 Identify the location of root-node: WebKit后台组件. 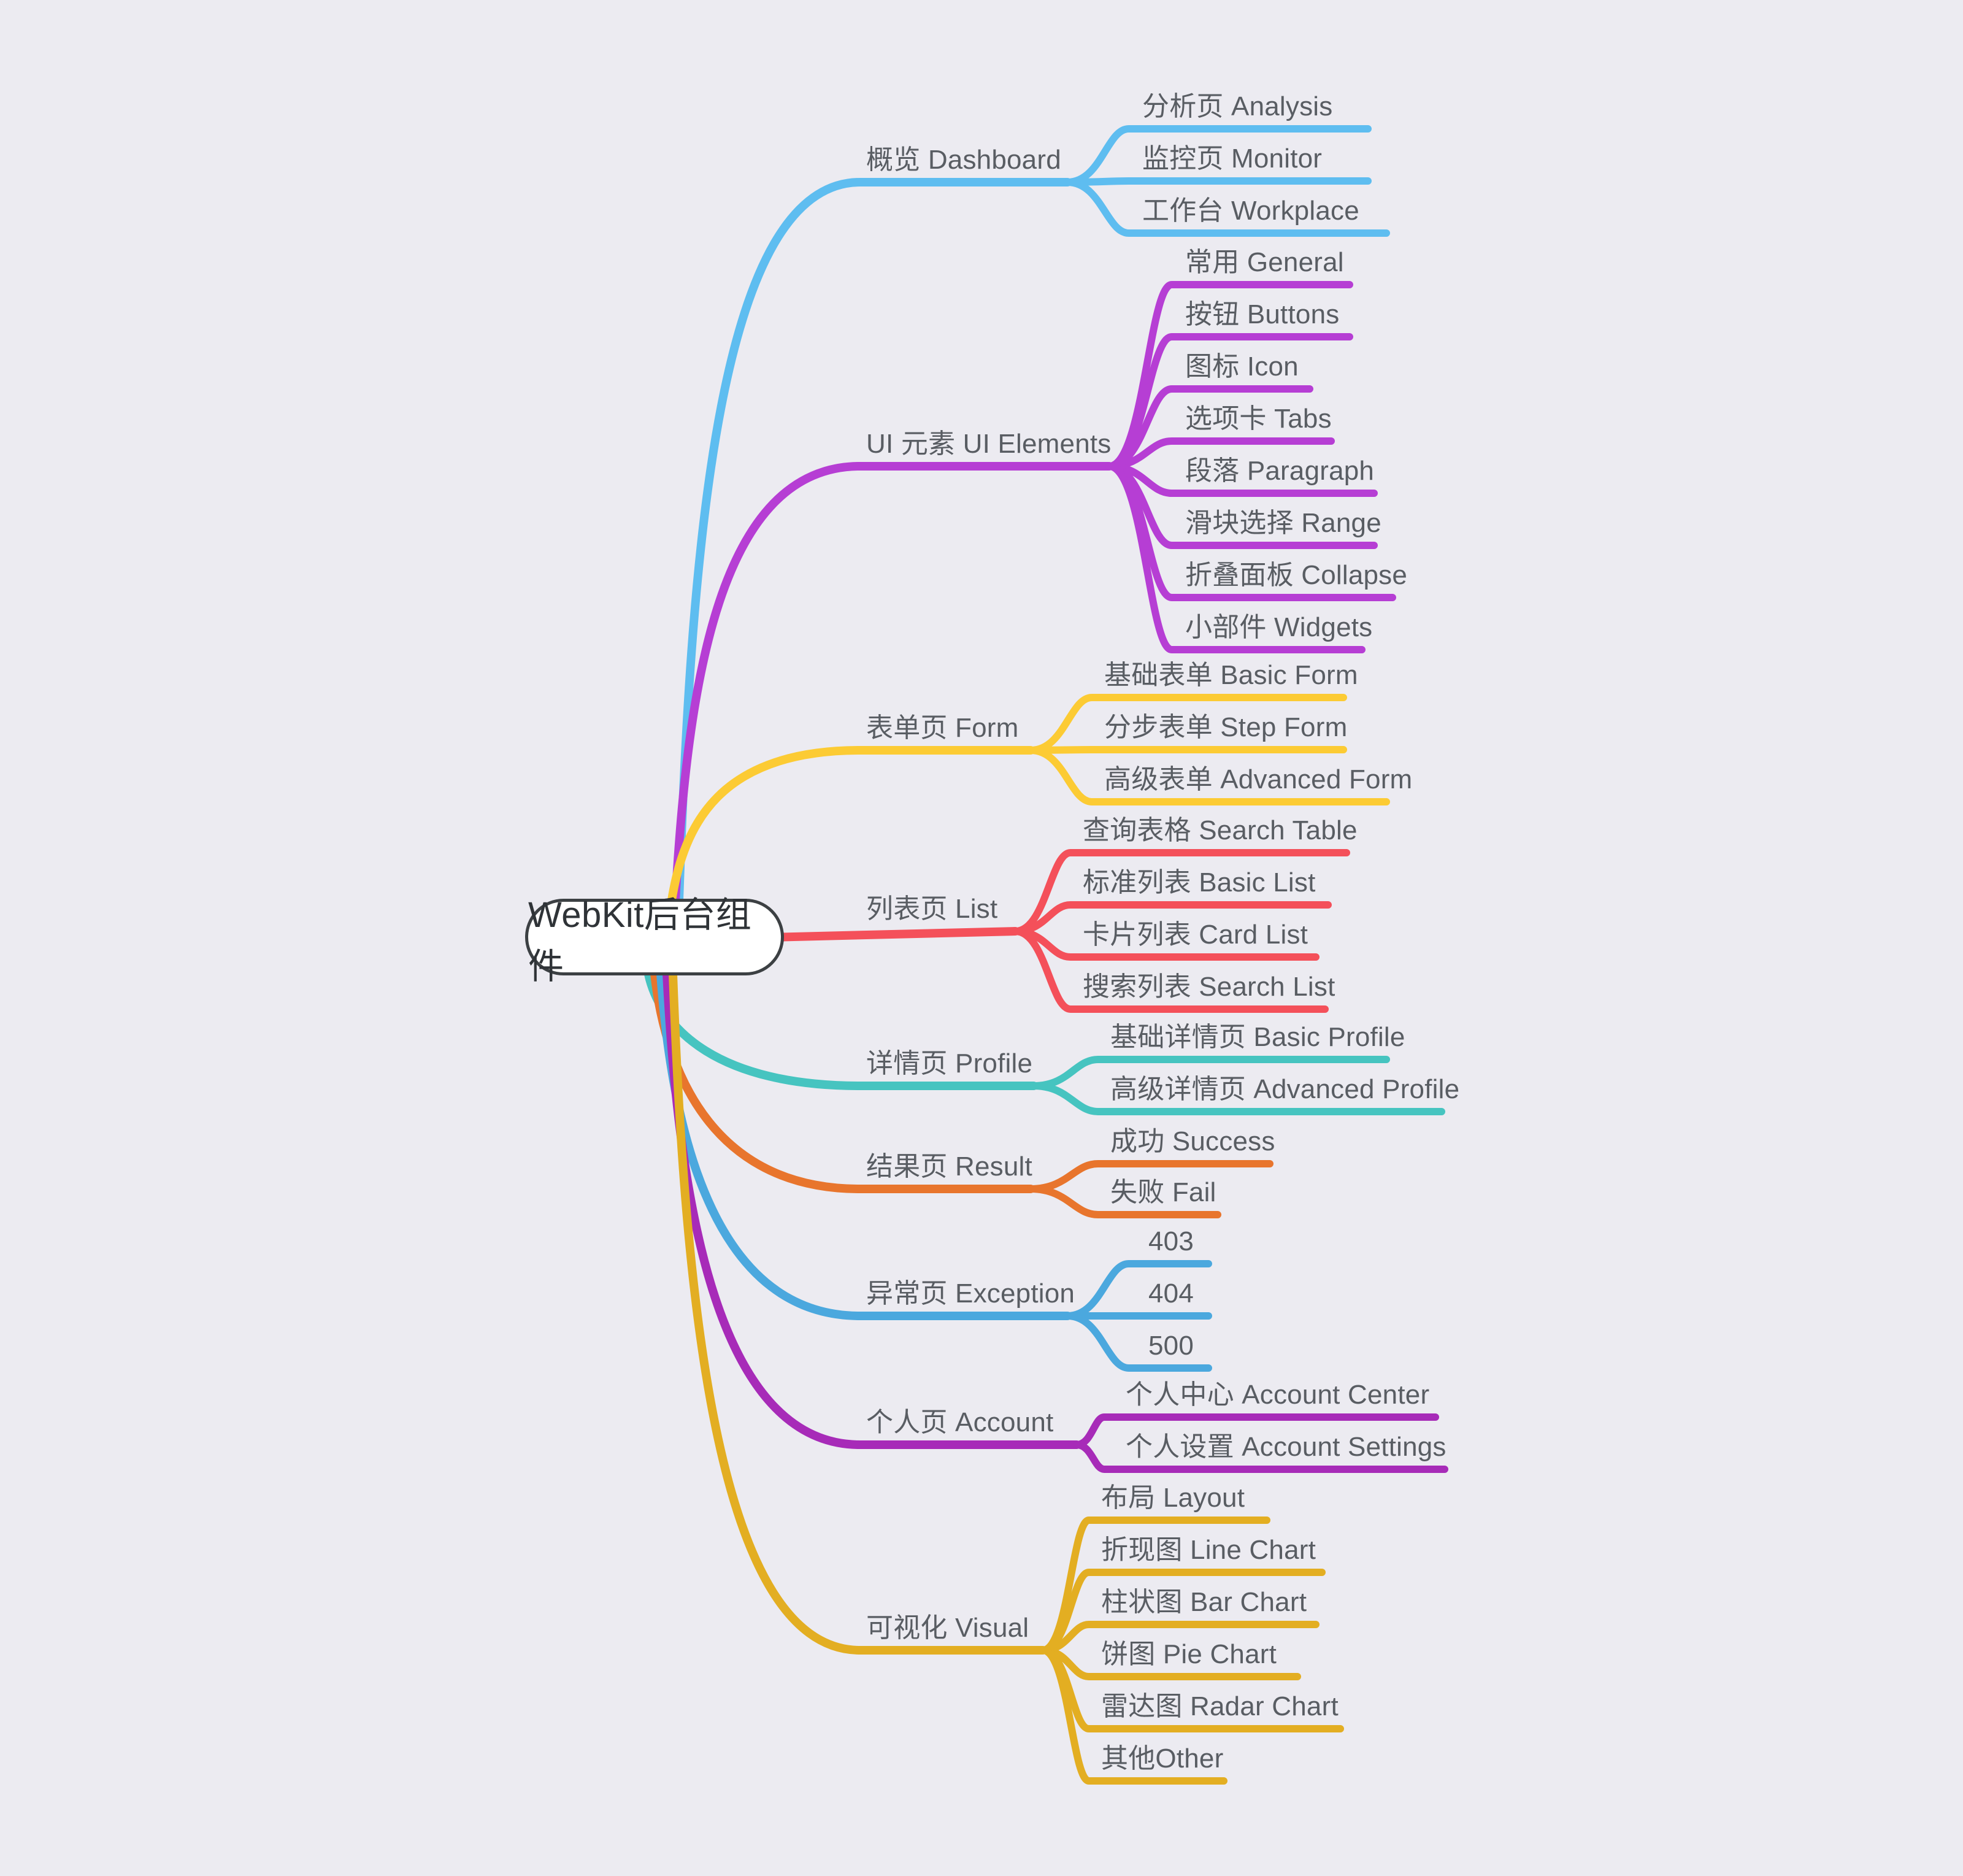
(654, 941).